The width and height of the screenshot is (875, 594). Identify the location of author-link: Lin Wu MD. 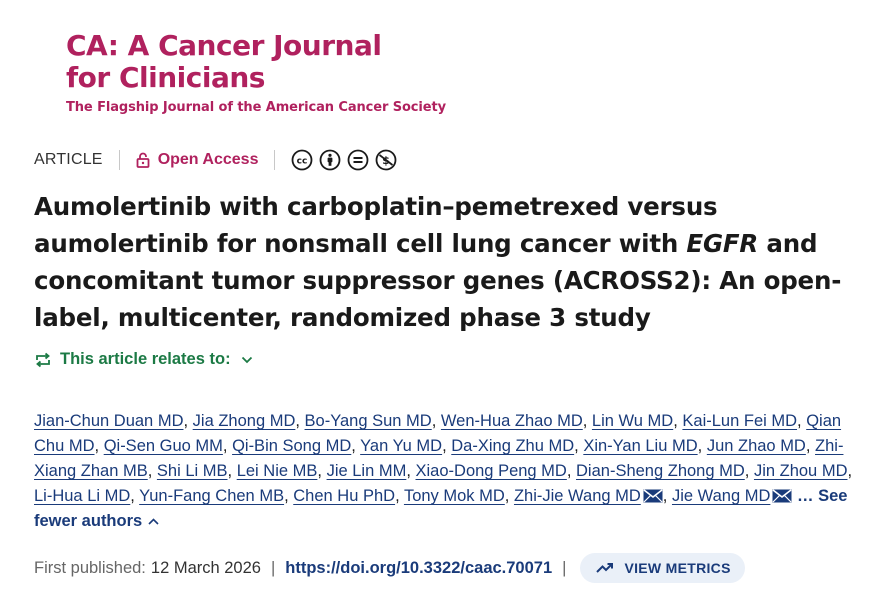
(632, 421).